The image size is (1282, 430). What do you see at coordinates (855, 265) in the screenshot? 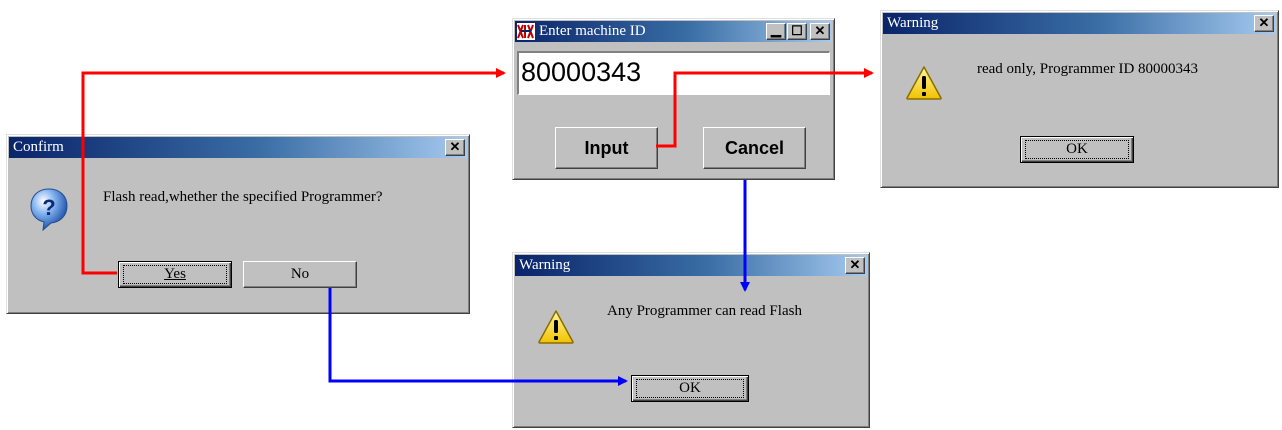
I see `warning-any-close-button: ✕` at bounding box center [855, 265].